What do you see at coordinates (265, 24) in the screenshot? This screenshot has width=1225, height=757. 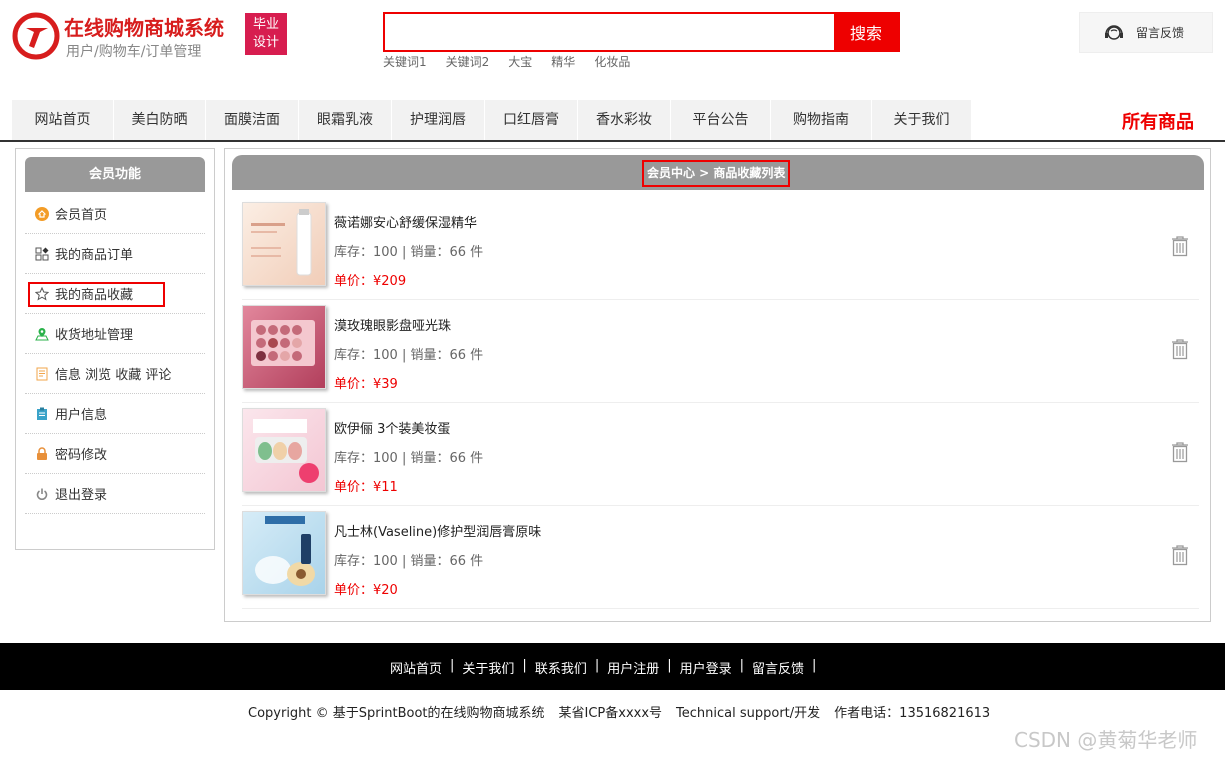 I see `badge-line-1: 毕业` at bounding box center [265, 24].